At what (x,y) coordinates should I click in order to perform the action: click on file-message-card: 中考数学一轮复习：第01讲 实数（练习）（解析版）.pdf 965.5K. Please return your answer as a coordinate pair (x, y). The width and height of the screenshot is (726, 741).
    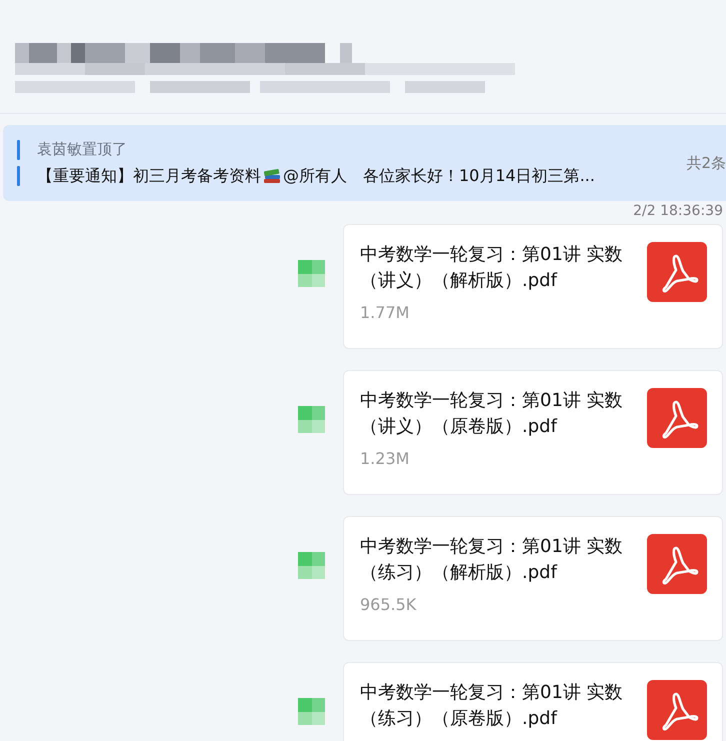
    Looking at the image, I should click on (533, 578).